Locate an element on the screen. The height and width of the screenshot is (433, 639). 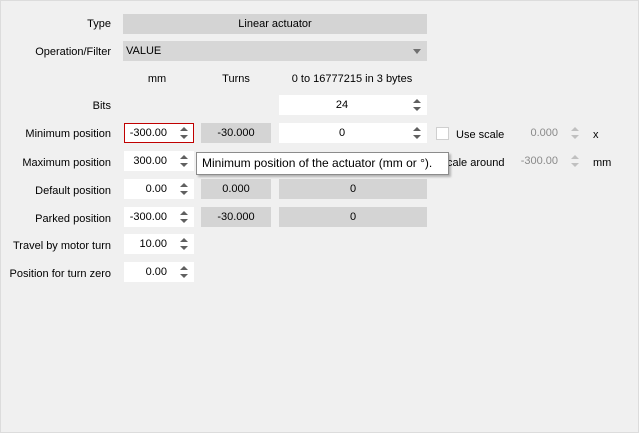
use-scale-checkbox is located at coordinates (442, 133).